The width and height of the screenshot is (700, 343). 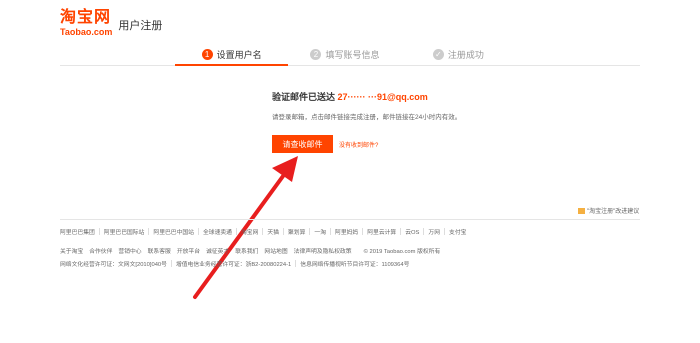 I want to click on footer-link: 诚征英才, so click(x=217, y=250).